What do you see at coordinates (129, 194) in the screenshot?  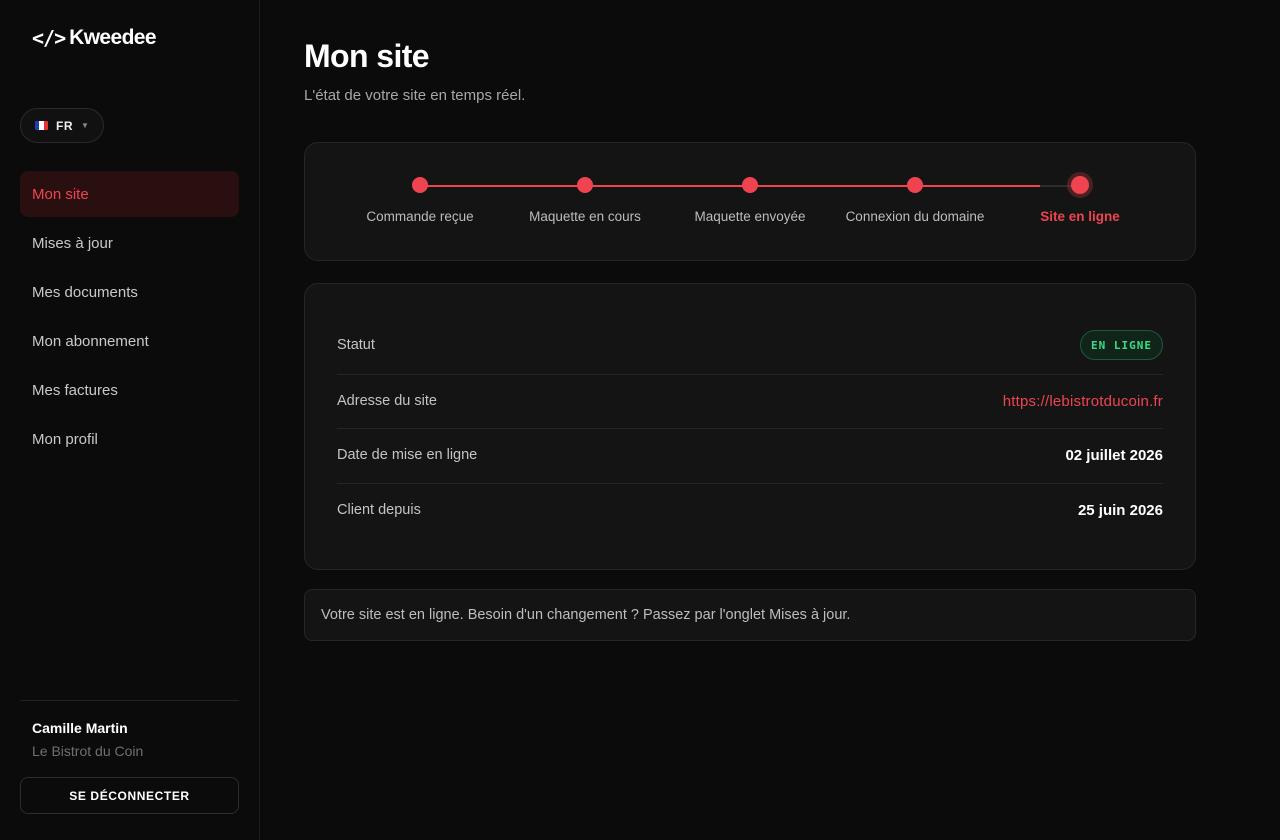 I see `sidebar-item-mon-site: Mon site` at bounding box center [129, 194].